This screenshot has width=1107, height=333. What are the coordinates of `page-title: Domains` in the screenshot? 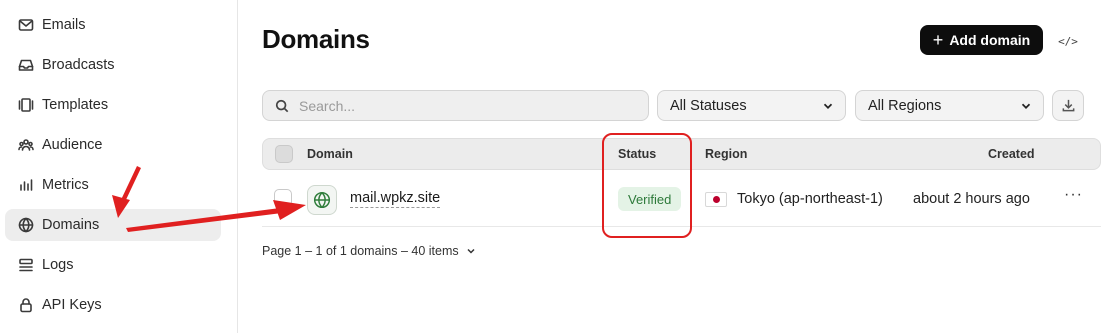 It's located at (316, 39).